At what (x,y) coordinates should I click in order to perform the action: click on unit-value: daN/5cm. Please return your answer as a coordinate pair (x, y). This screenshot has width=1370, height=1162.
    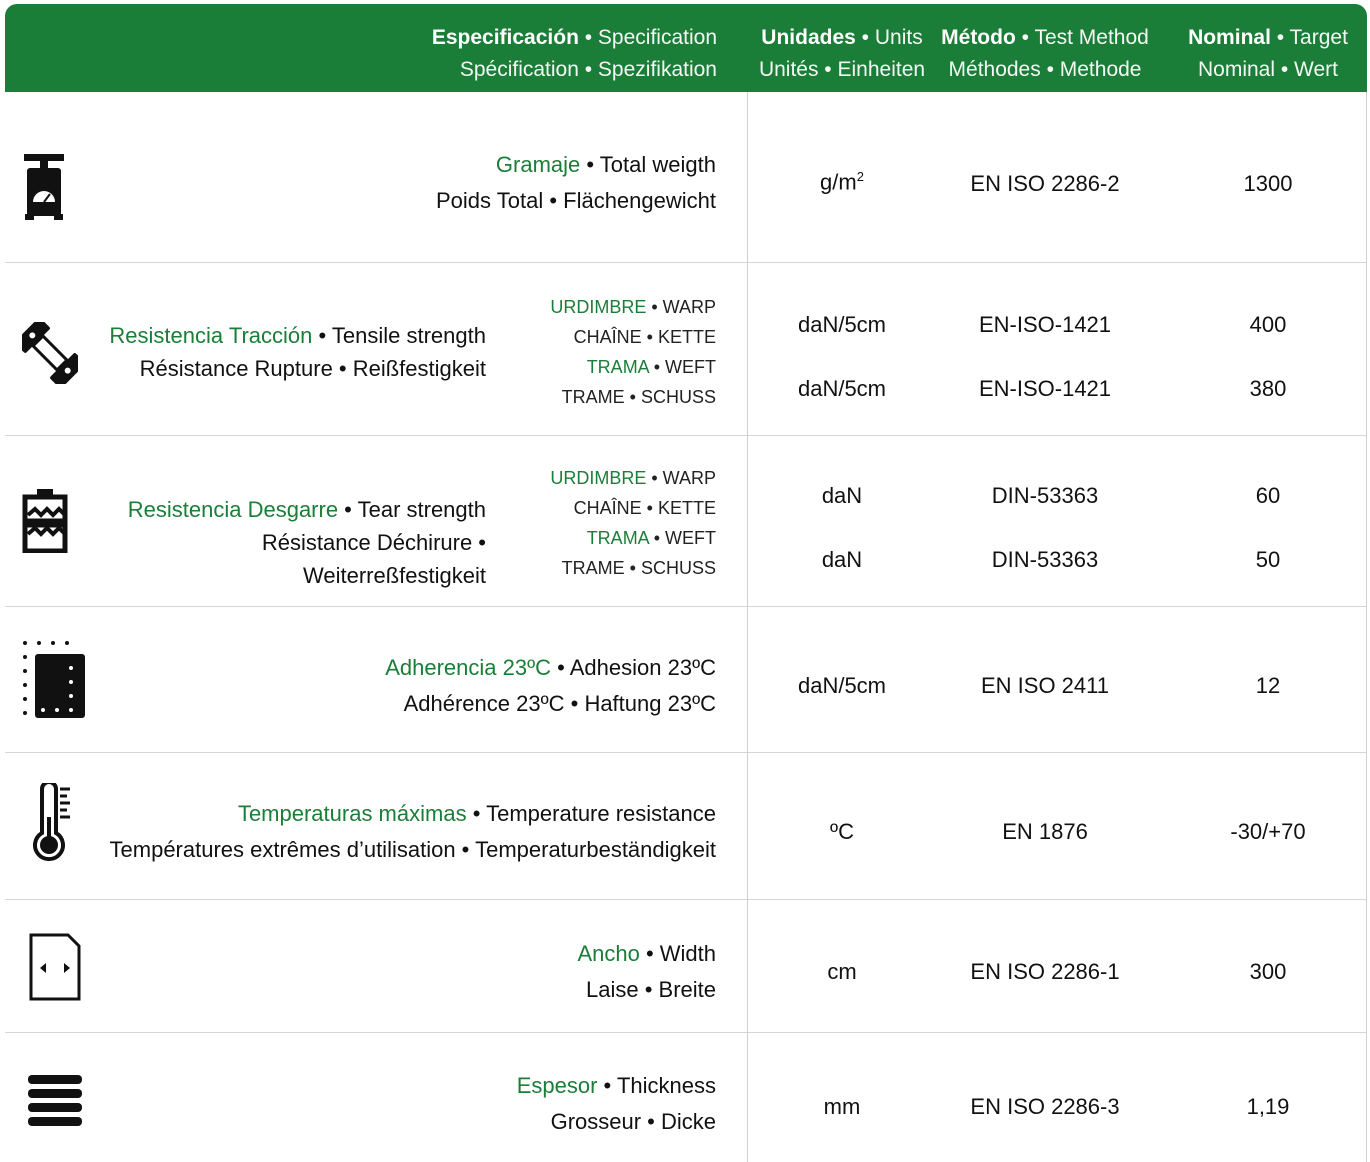
    Looking at the image, I should click on (842, 685).